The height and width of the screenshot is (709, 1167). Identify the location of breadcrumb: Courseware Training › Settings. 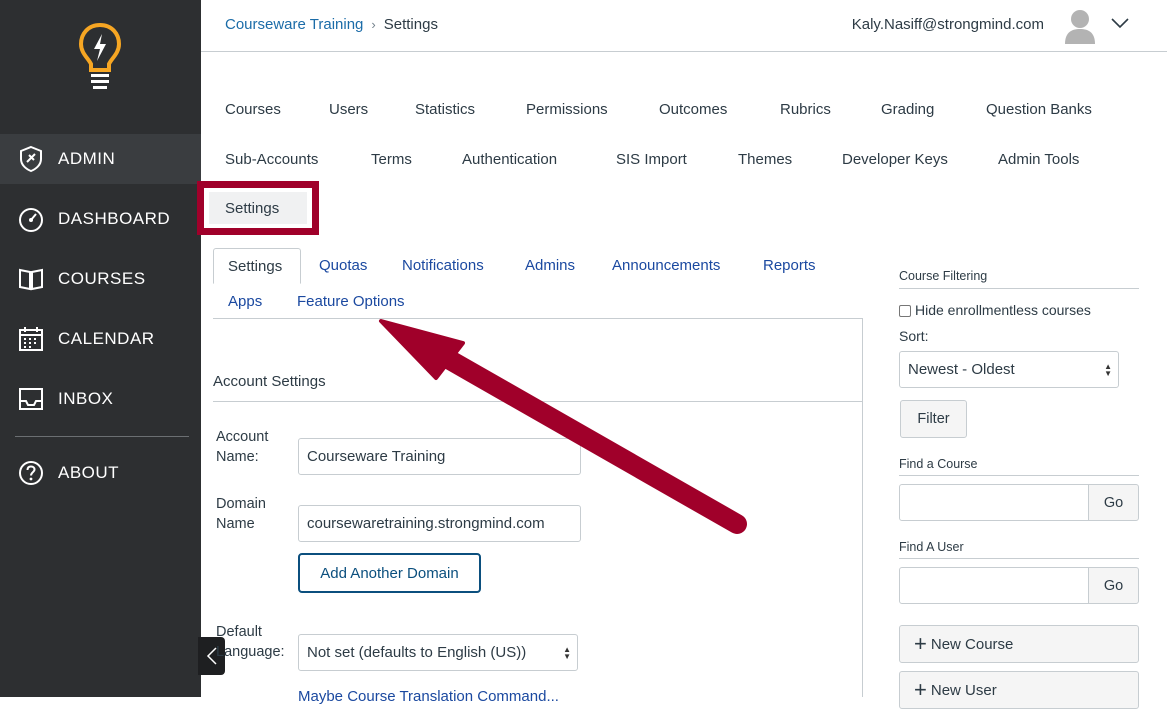
(331, 24).